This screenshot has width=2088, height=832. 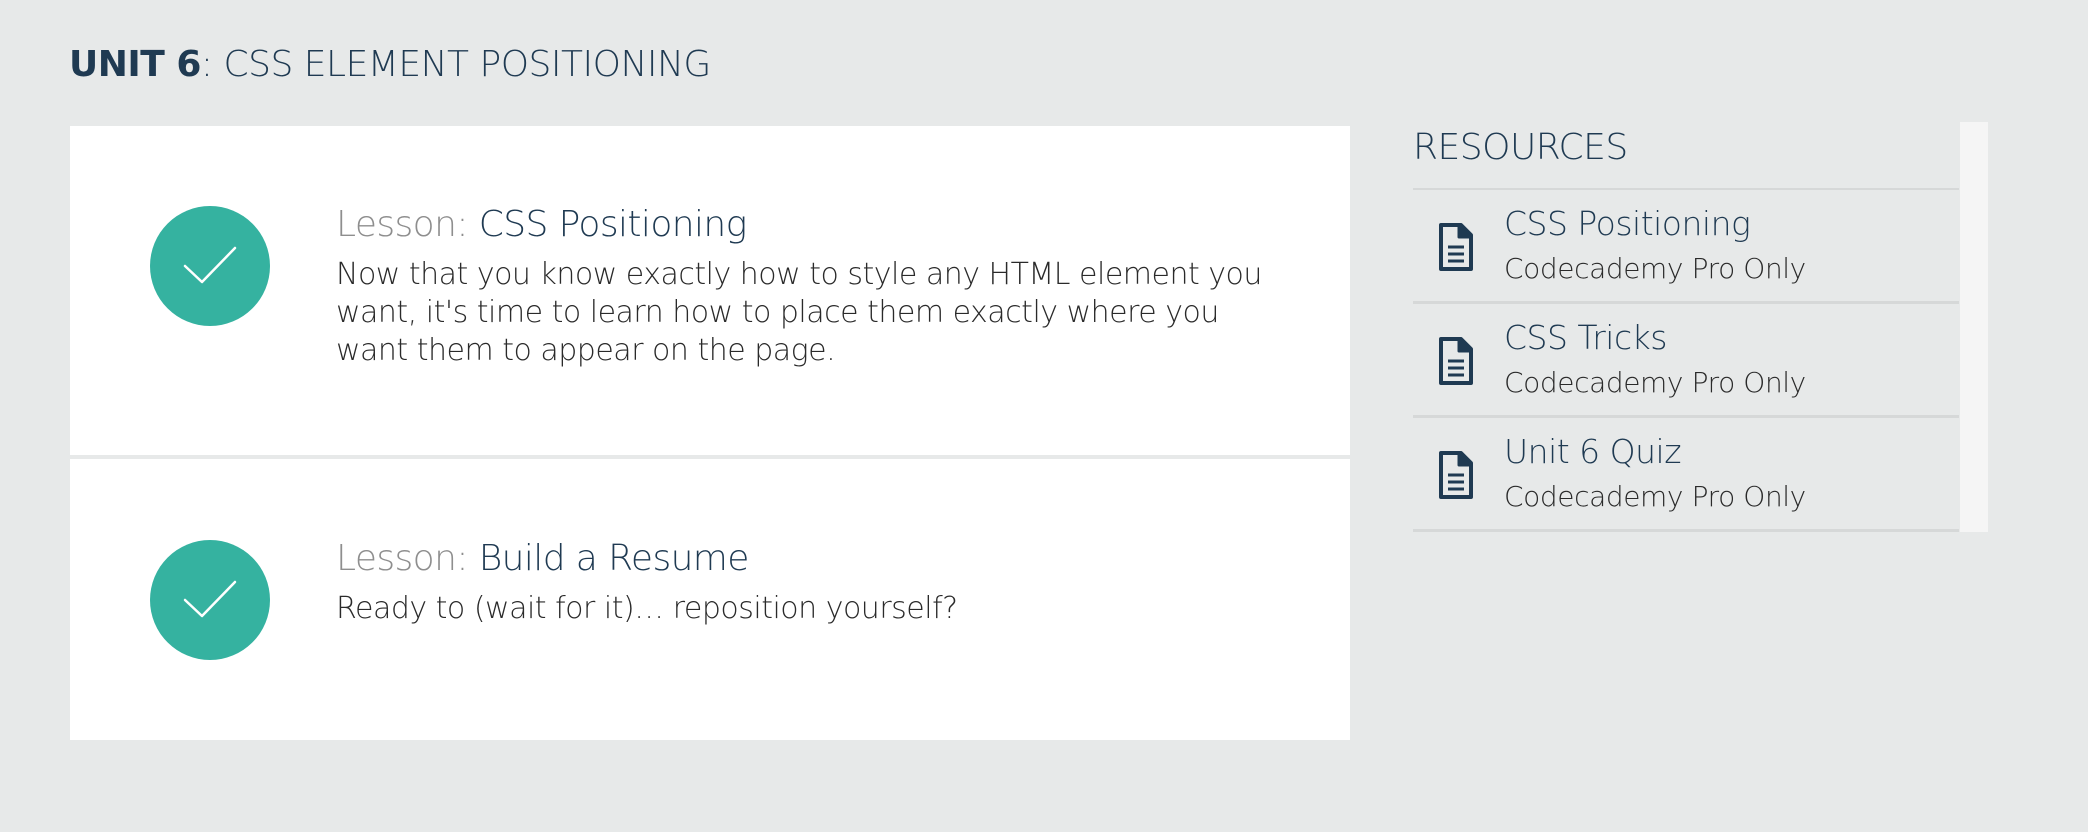 What do you see at coordinates (806, 559) in the screenshot?
I see `lesson-title: Lesson: Build a Resume` at bounding box center [806, 559].